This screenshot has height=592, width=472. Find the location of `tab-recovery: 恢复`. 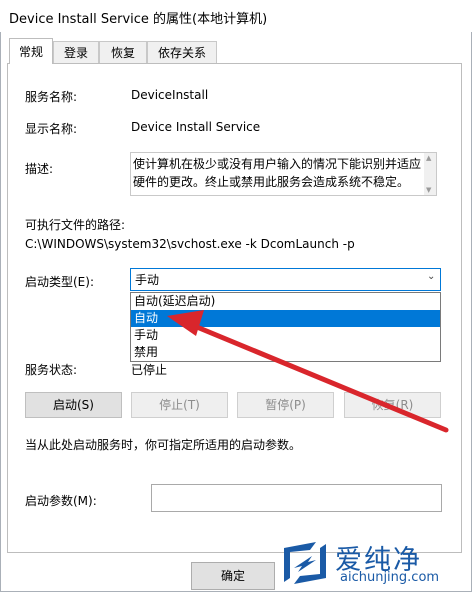

tab-recovery: 恢复 is located at coordinates (123, 52).